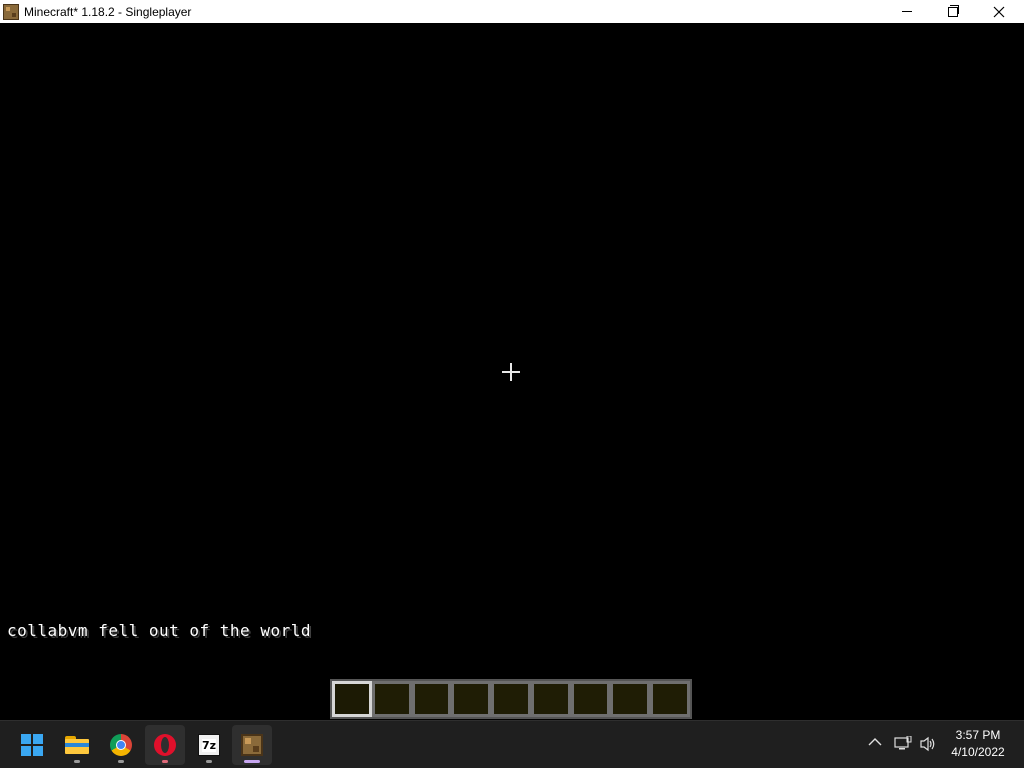  I want to click on restore-icon, so click(953, 10).